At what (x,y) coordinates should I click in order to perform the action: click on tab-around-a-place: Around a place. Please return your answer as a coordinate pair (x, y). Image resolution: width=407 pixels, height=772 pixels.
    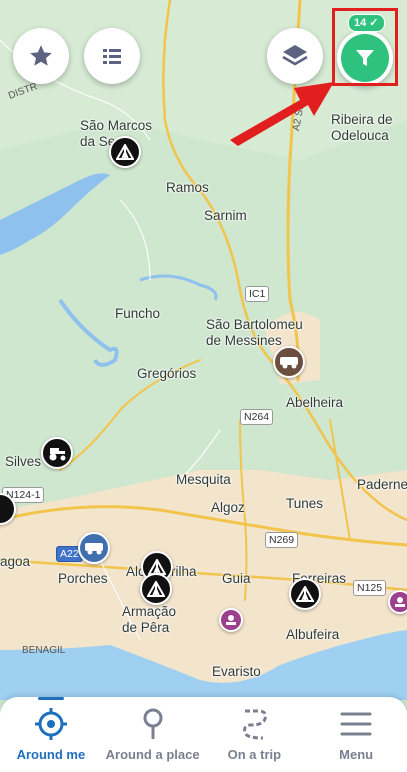
    Looking at the image, I should click on (153, 734).